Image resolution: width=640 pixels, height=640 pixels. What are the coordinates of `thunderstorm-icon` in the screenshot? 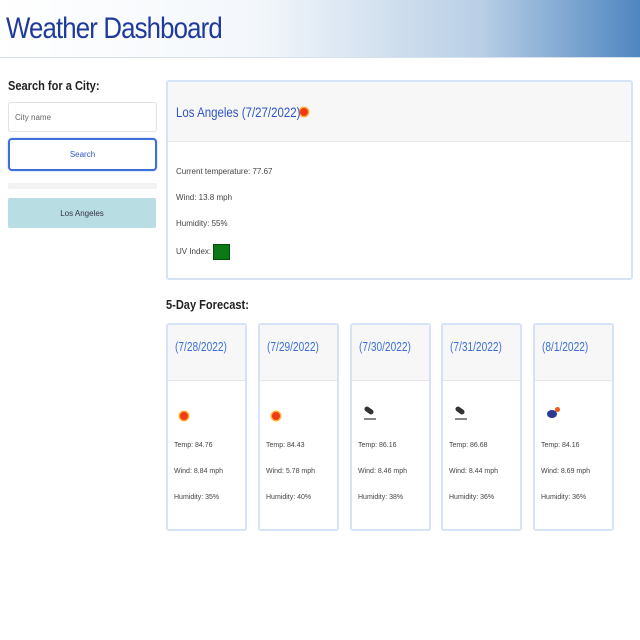 It's located at (554, 414).